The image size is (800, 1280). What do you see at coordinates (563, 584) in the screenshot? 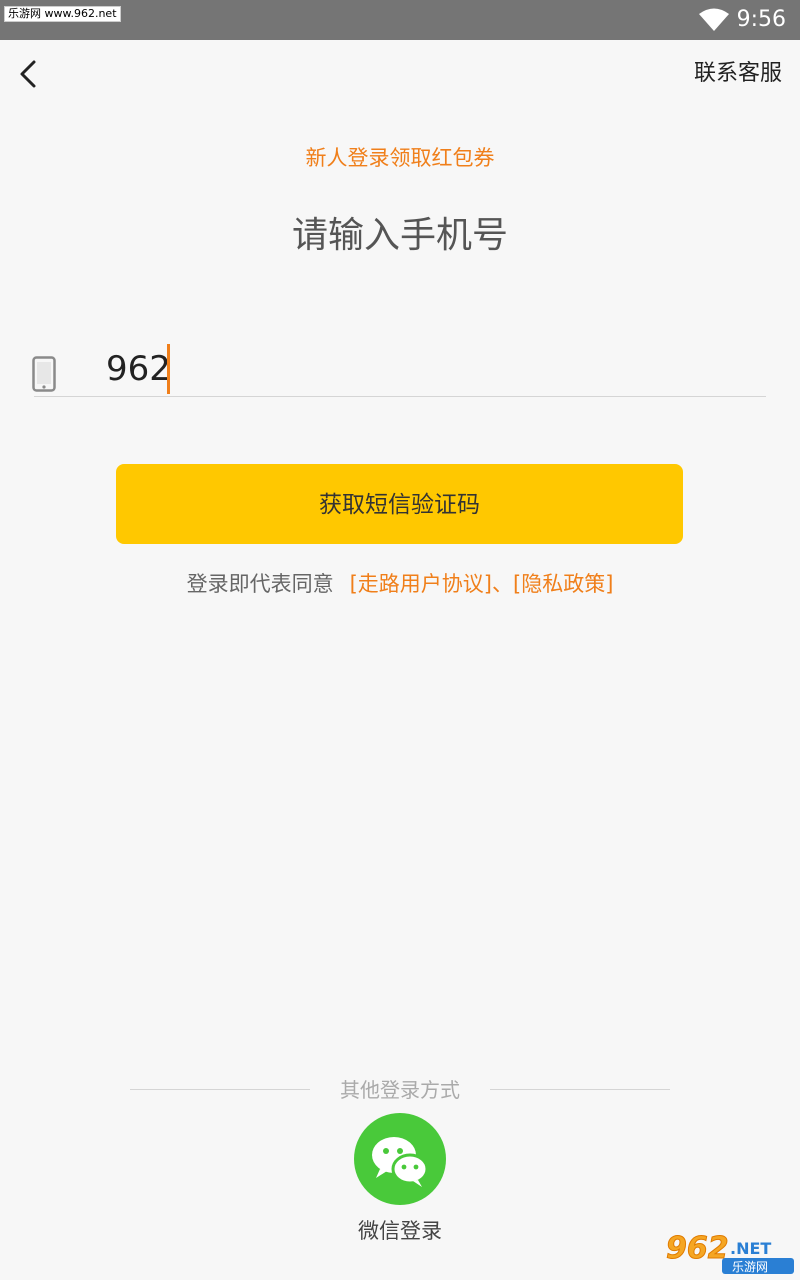
I see `privacy-policy-link: [隐私政策]` at bounding box center [563, 584].